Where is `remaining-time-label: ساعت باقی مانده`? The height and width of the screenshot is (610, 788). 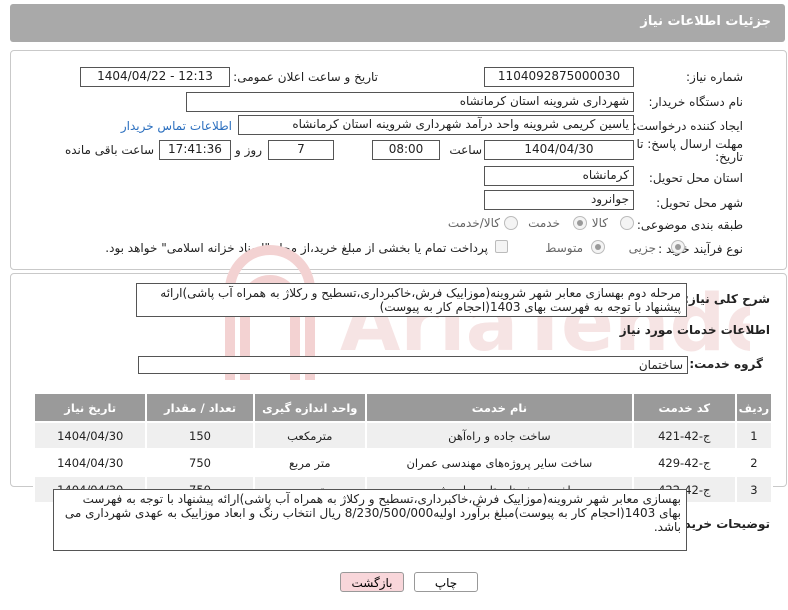 remaining-time-label: ساعت باقی مانده is located at coordinates (109, 150).